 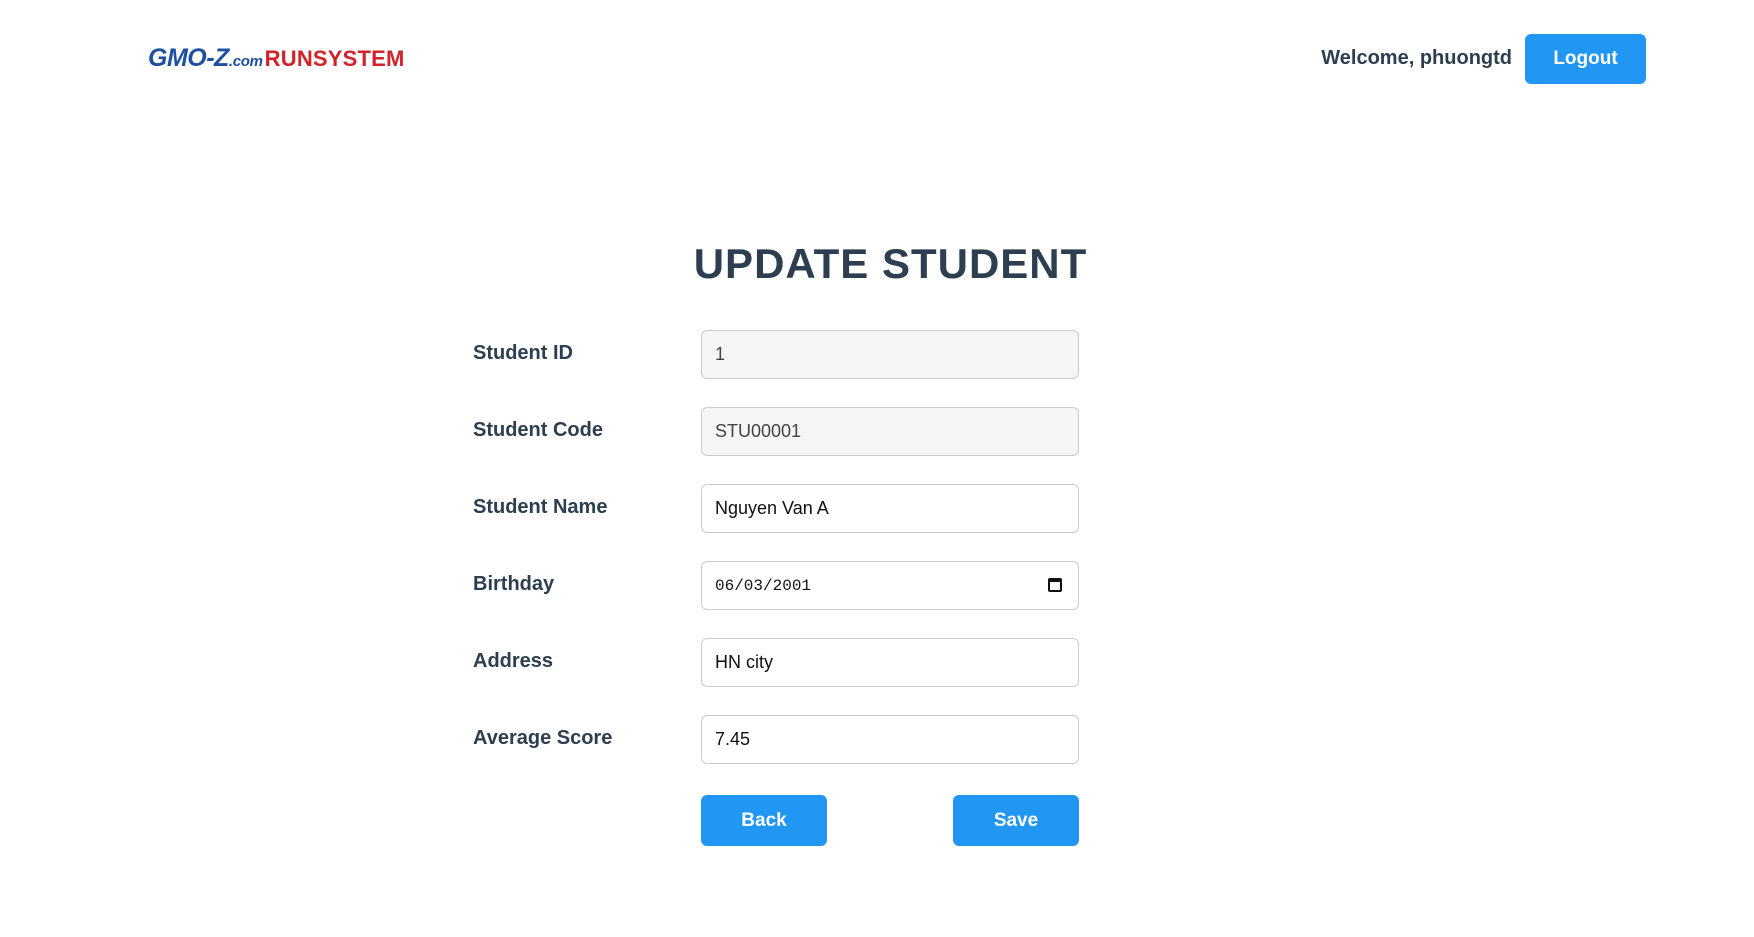 What do you see at coordinates (188, 58) in the screenshot?
I see `logo-gmo-text: GMO-Z` at bounding box center [188, 58].